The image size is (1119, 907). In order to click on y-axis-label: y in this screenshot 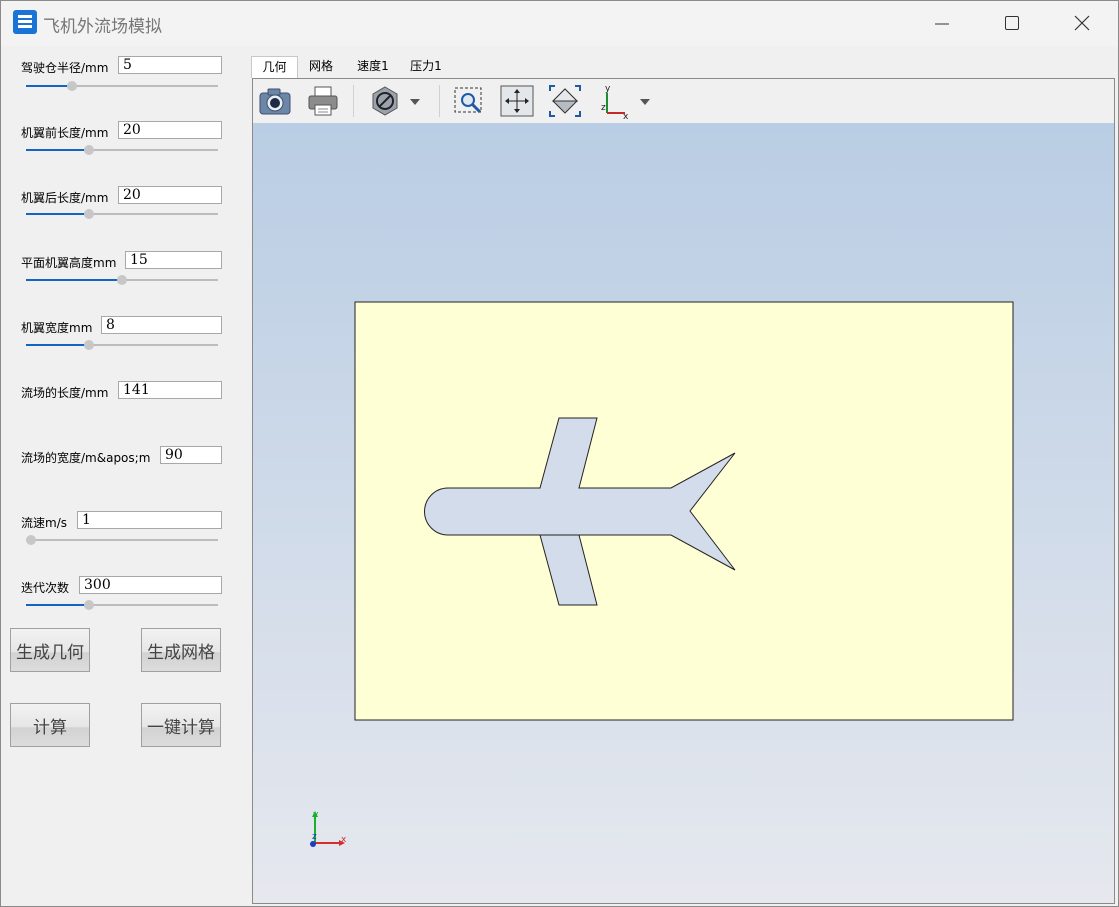, I will do `click(316, 815)`.